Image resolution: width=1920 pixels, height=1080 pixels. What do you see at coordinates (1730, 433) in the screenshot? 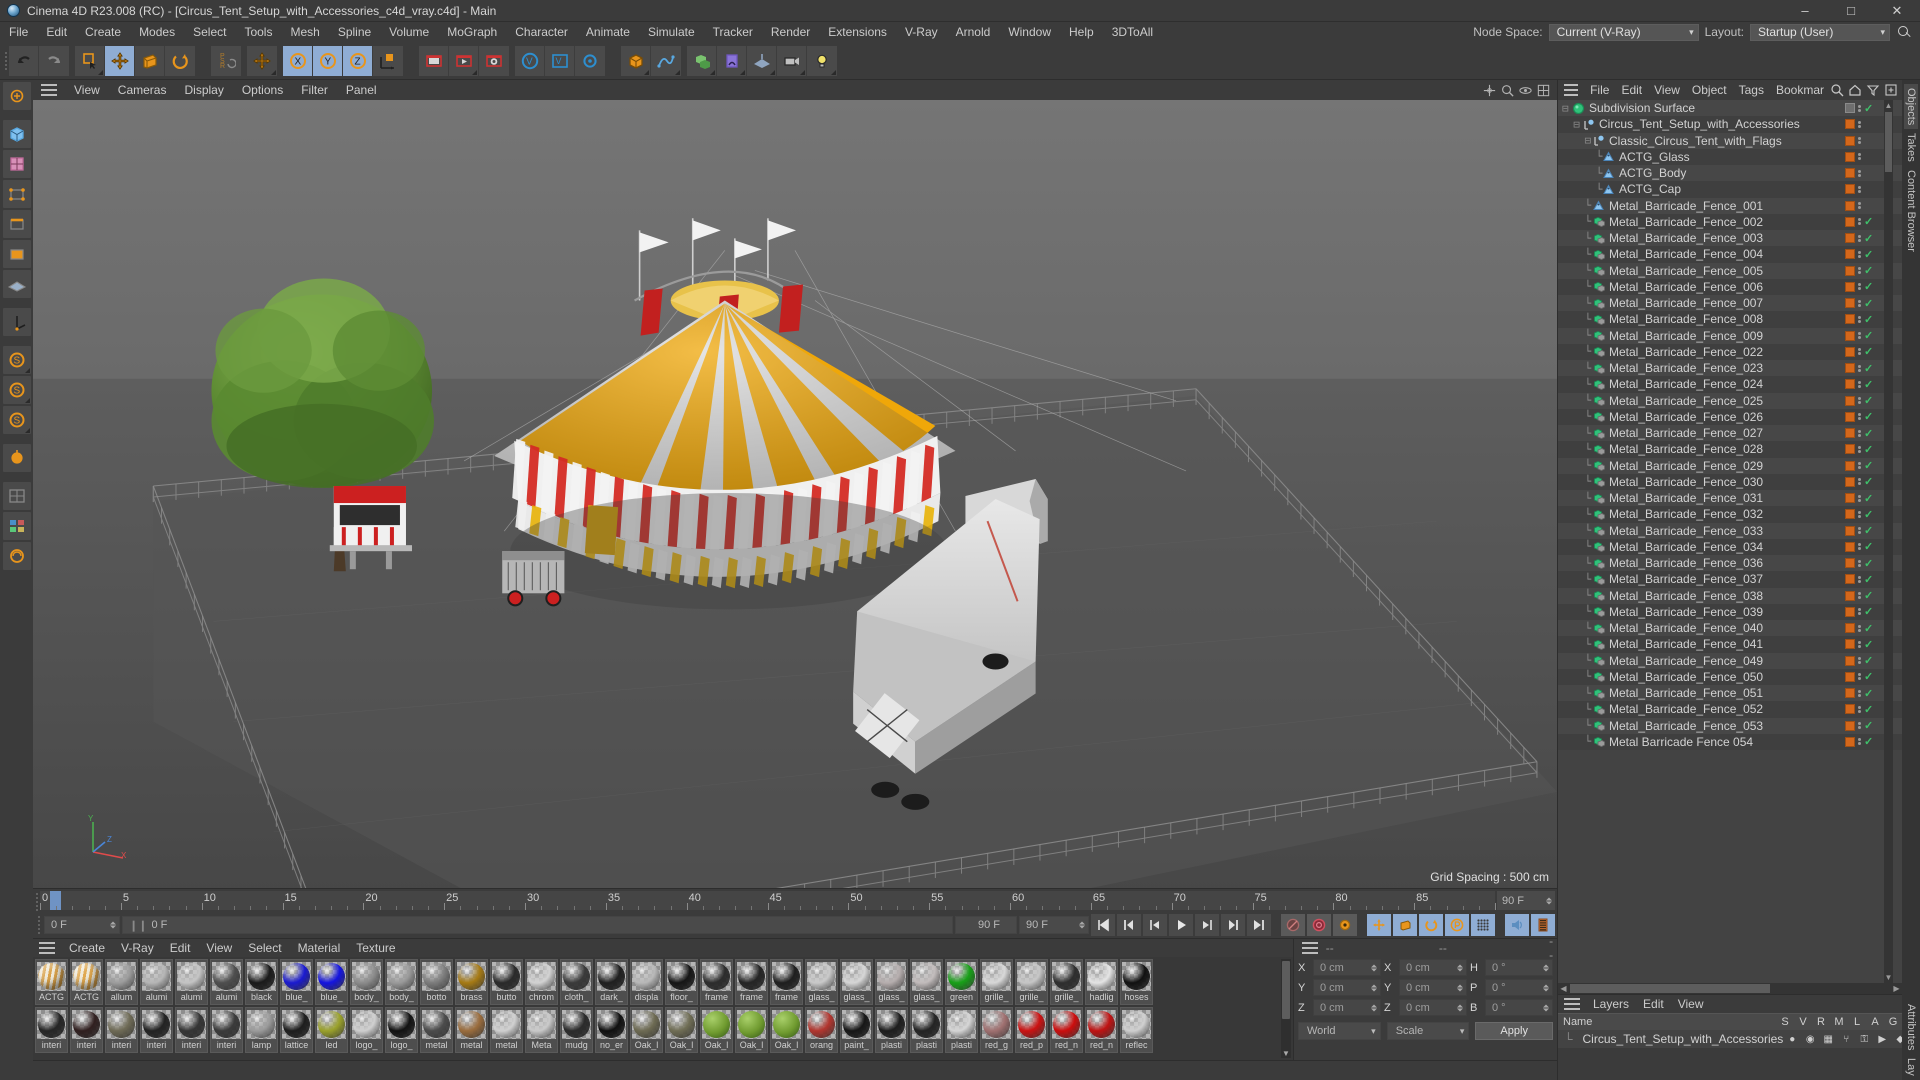
I see `object-row: └ Metal_Barricade_Fence_027 ✓` at bounding box center [1730, 433].